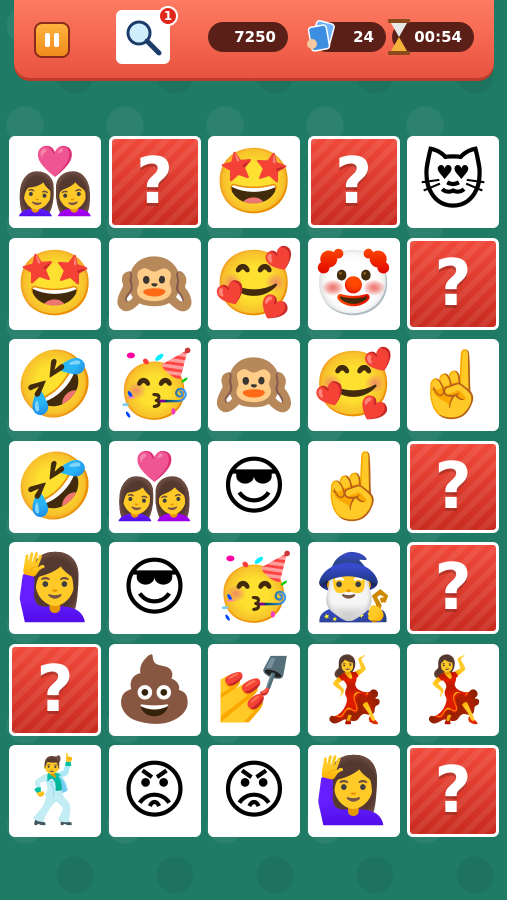 The height and width of the screenshot is (900, 507). I want to click on hourglass-icon, so click(399, 37).